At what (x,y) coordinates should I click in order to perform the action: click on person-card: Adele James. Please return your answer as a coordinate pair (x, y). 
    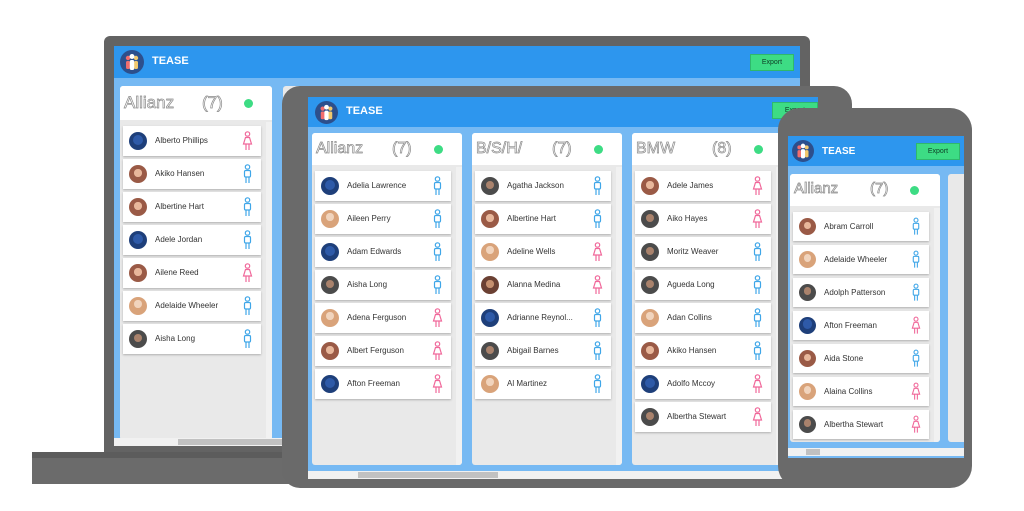
    Looking at the image, I should click on (703, 186).